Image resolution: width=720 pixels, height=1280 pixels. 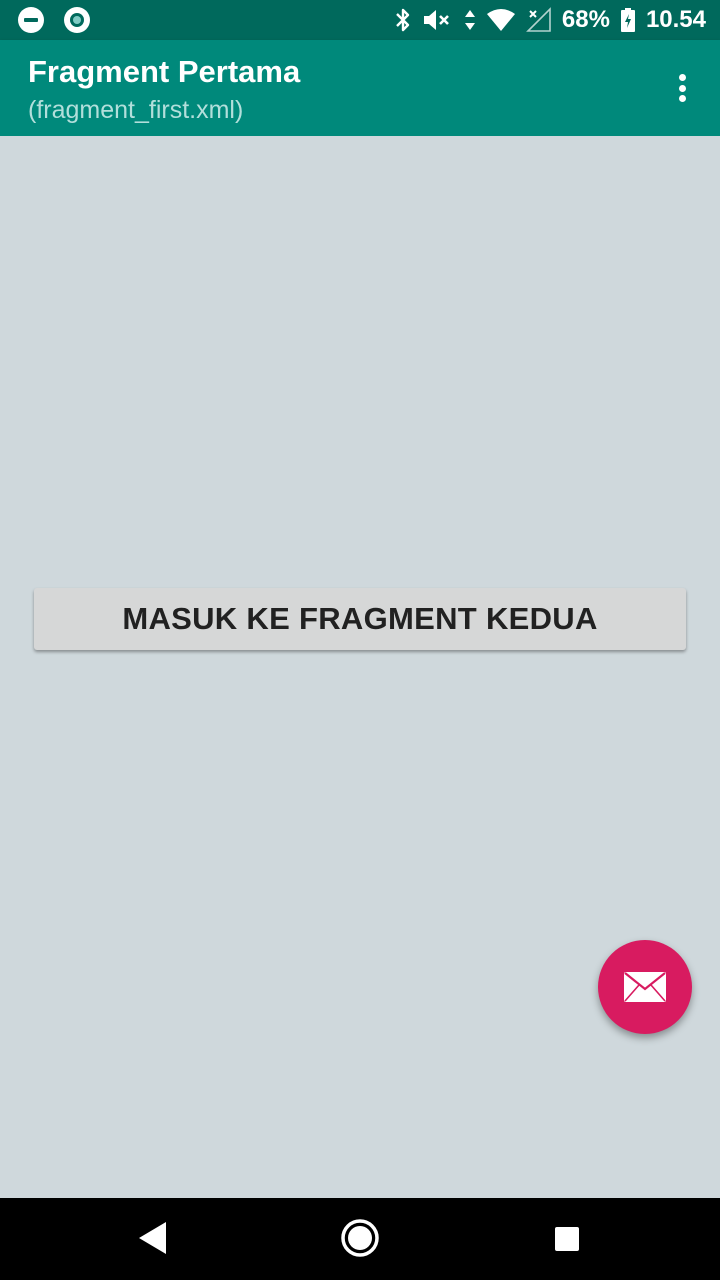 What do you see at coordinates (360, 88) in the screenshot?
I see `app-bar: Fragment Pertama (fragment_first.xml)` at bounding box center [360, 88].